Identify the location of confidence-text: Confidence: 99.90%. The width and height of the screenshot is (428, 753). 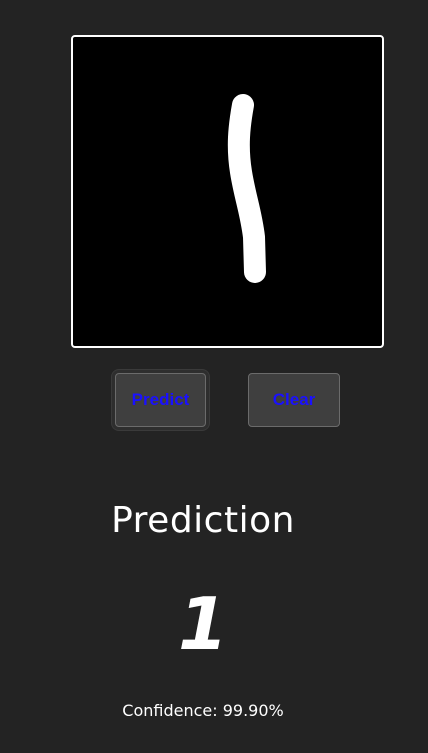
(203, 710).